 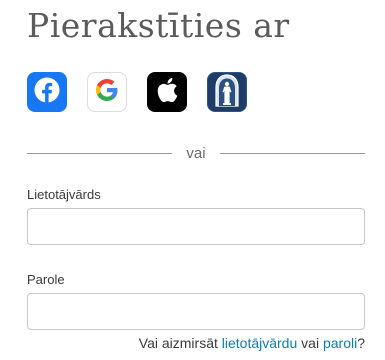 I want to click on divider-text: vai, so click(x=196, y=153).